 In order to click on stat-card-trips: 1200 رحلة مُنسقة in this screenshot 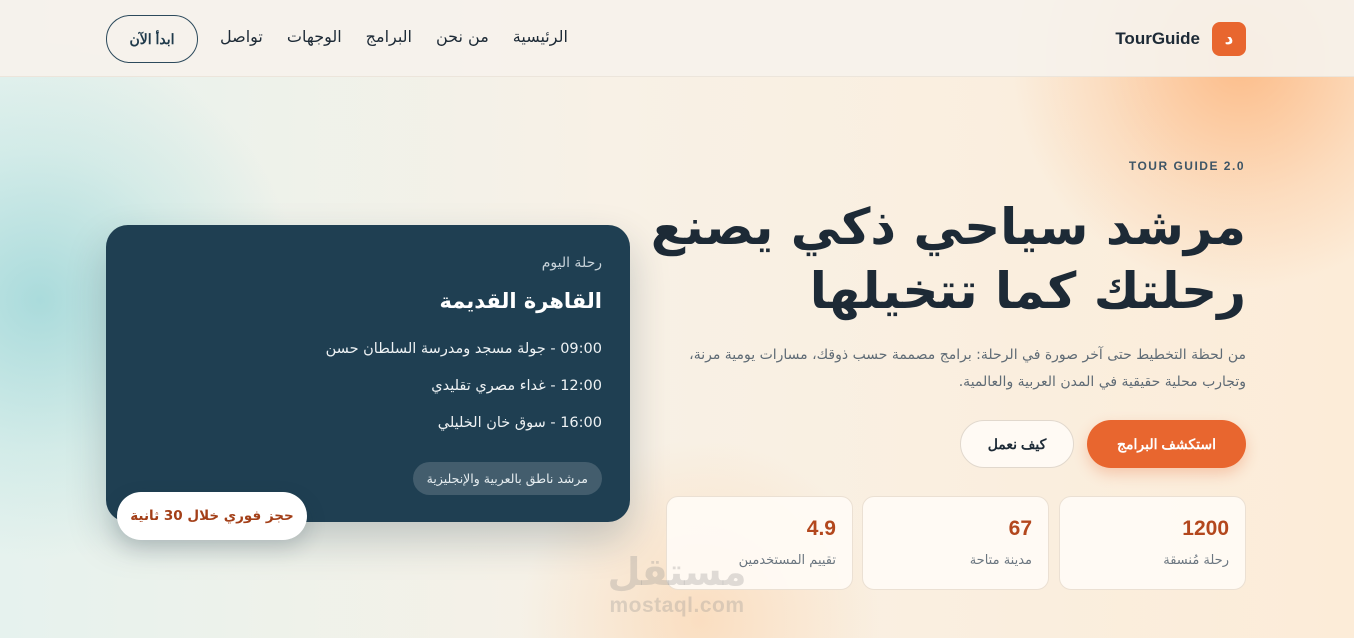, I will do `click(1152, 543)`.